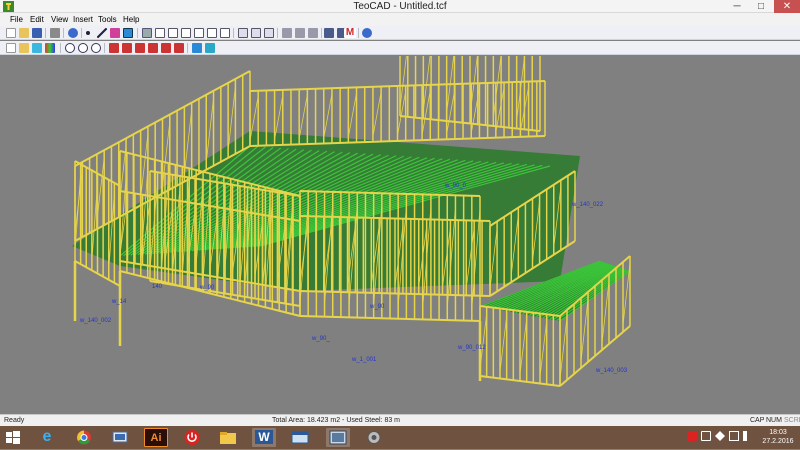 Image resolution: width=800 pixels, height=450 pixels. I want to click on grid-icon, so click(128, 33).